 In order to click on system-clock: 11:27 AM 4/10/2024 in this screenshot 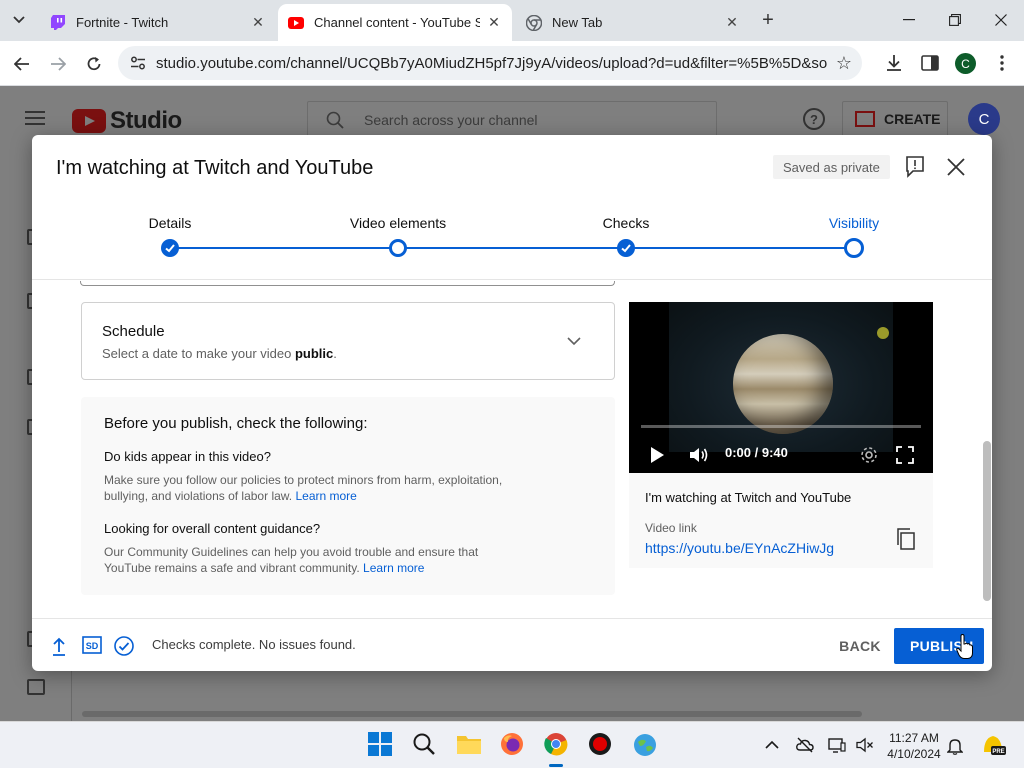, I will do `click(914, 746)`.